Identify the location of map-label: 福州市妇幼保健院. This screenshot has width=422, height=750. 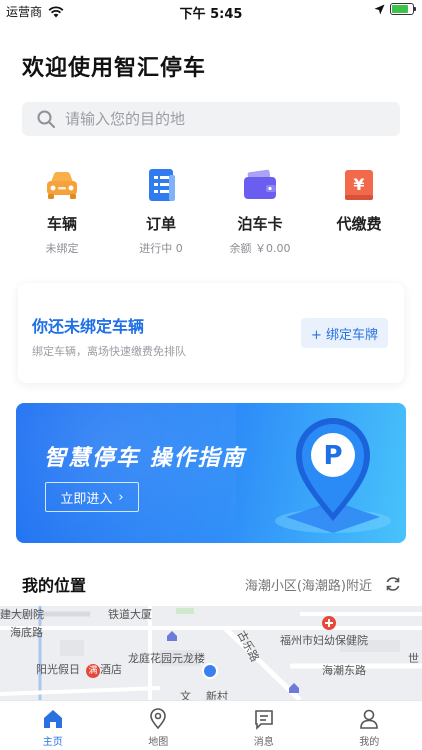
(324, 640).